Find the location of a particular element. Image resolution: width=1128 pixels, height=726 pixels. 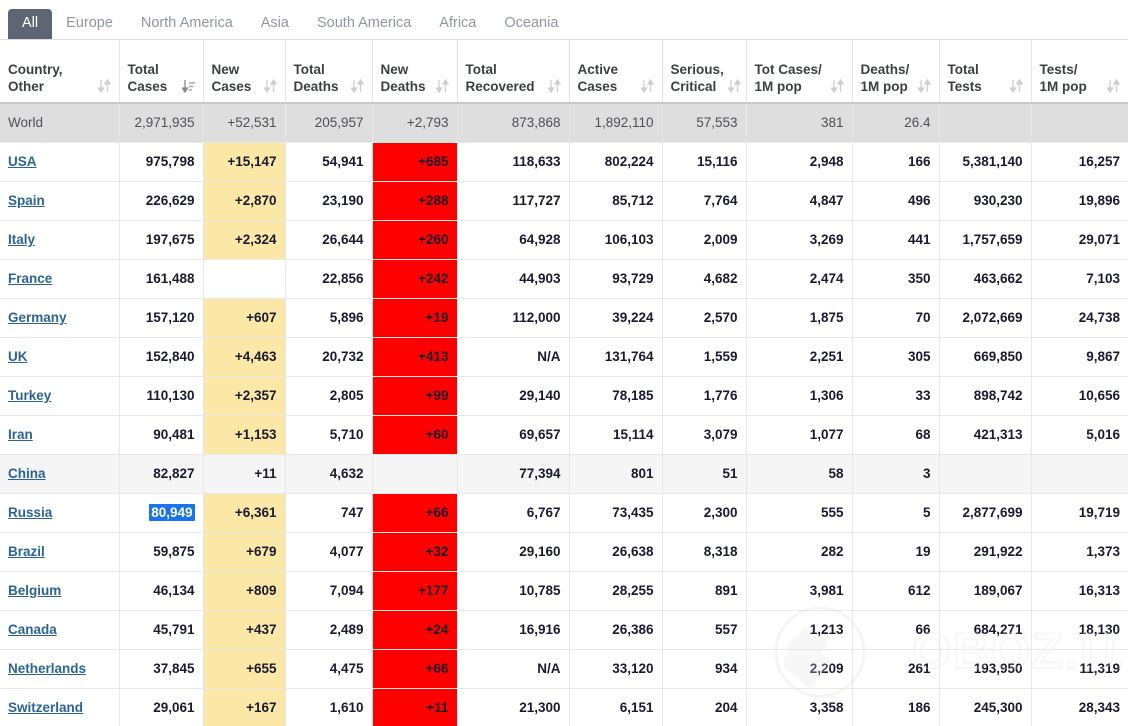

tab-europe: Europe is located at coordinates (89, 24).